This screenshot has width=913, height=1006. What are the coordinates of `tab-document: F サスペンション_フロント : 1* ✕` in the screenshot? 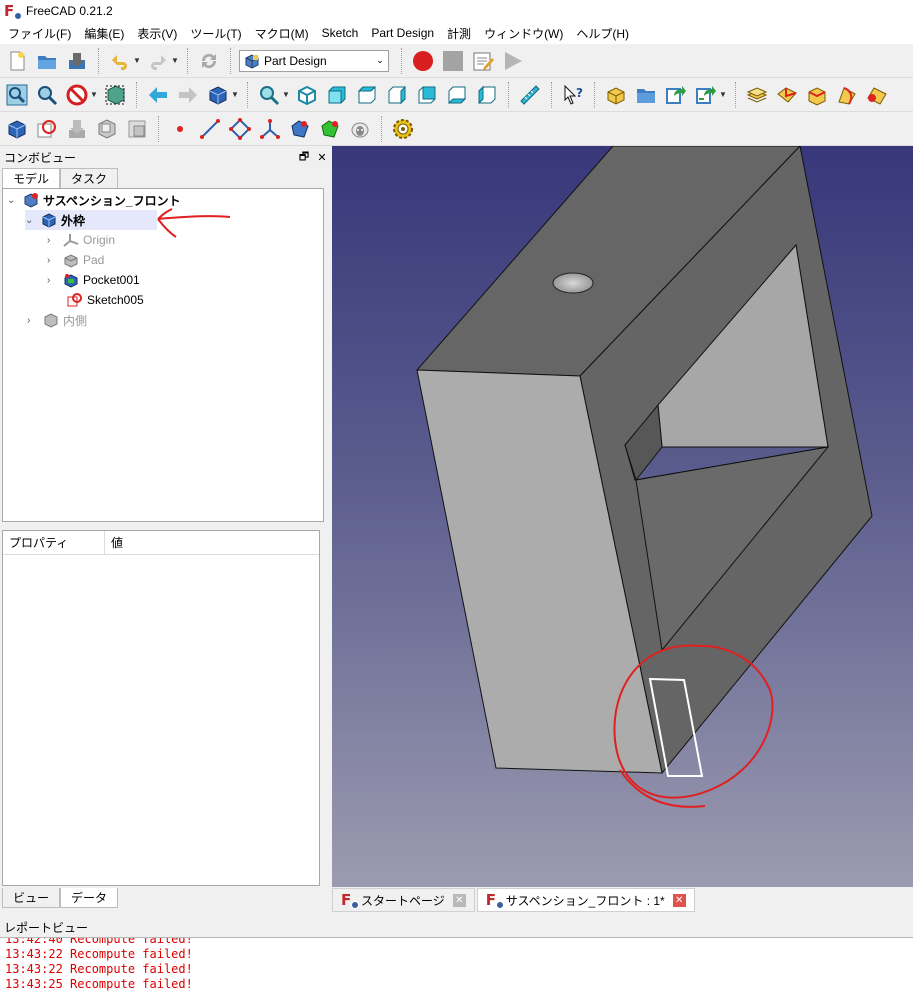 It's located at (585, 900).